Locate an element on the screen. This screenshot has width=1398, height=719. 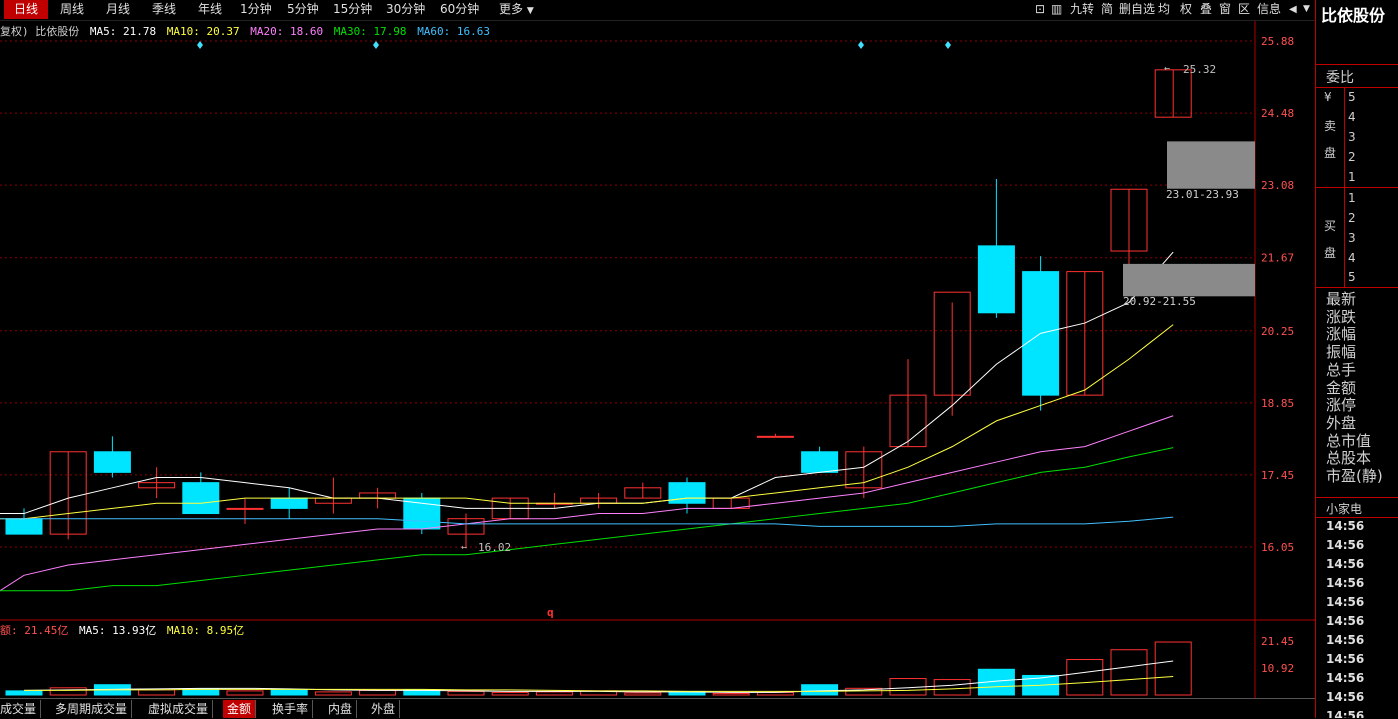
info-button: 信息 is located at coordinates (1269, 9).